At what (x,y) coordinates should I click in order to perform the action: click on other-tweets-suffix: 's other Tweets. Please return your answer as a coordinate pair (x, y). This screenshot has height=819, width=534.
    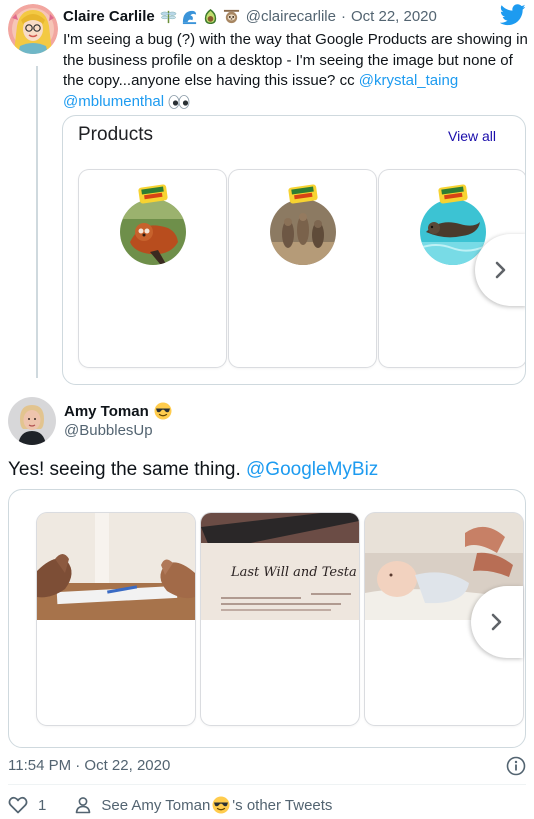
    Looking at the image, I should click on (282, 805).